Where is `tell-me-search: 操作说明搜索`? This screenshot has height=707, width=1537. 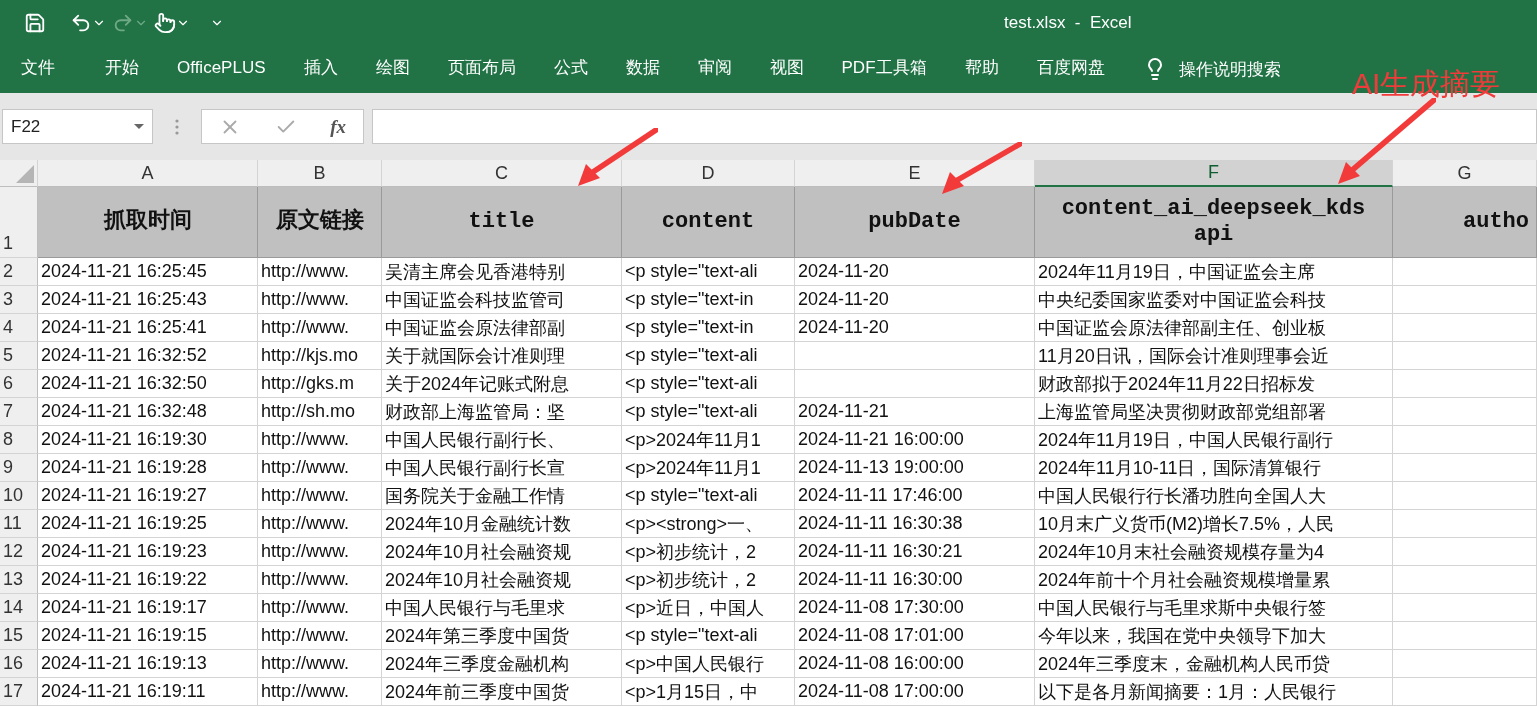 tell-me-search: 操作说明搜索 is located at coordinates (1229, 69).